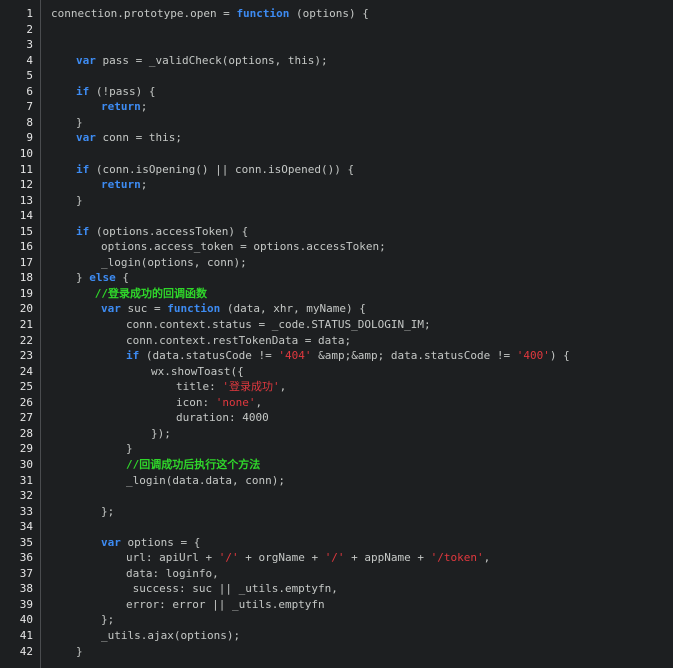 The width and height of the screenshot is (673, 668). What do you see at coordinates (172, 574) in the screenshot?
I see `code-content: data: loginfo,` at bounding box center [172, 574].